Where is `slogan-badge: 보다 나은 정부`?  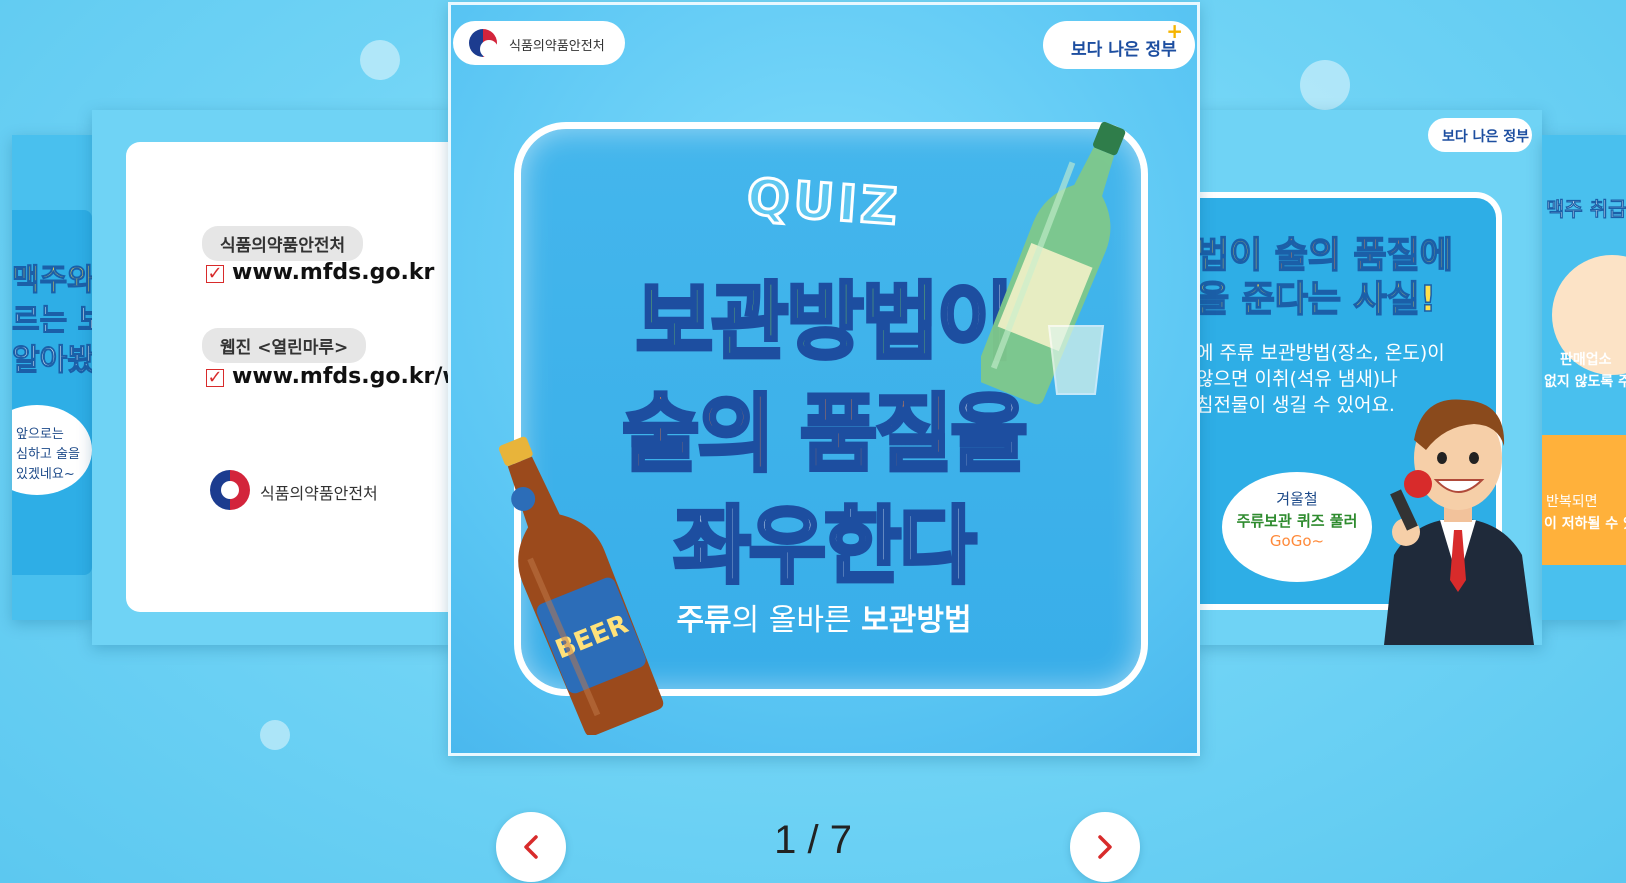 slogan-badge: 보다 나은 정부 is located at coordinates (1480, 135).